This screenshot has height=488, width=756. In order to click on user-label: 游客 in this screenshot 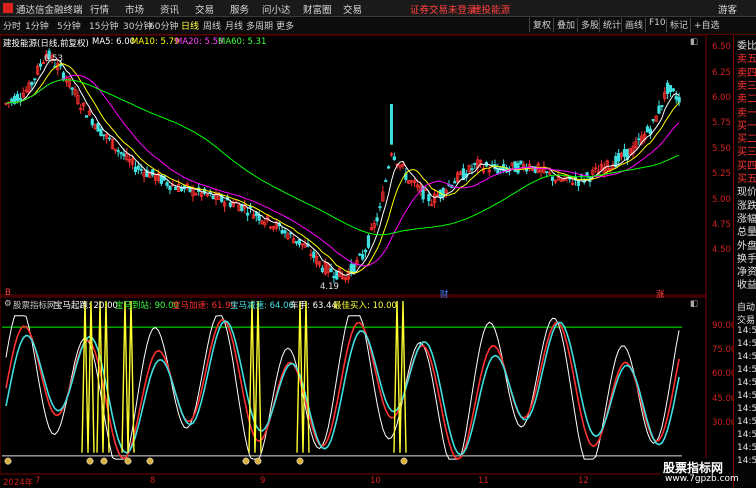, I will do `click(727, 9)`.